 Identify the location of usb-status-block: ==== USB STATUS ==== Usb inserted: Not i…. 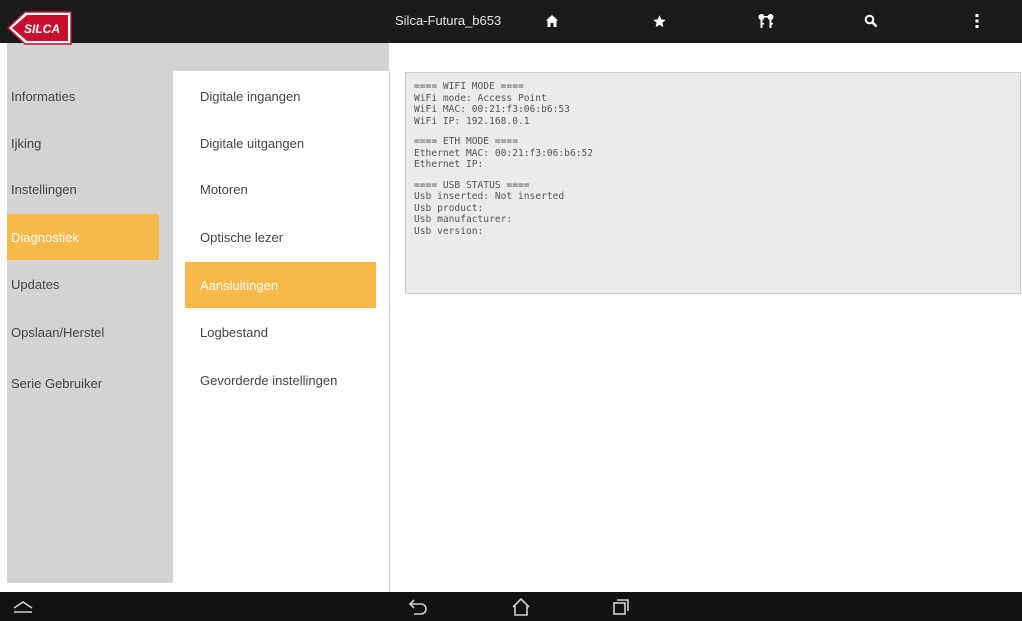
(713, 209).